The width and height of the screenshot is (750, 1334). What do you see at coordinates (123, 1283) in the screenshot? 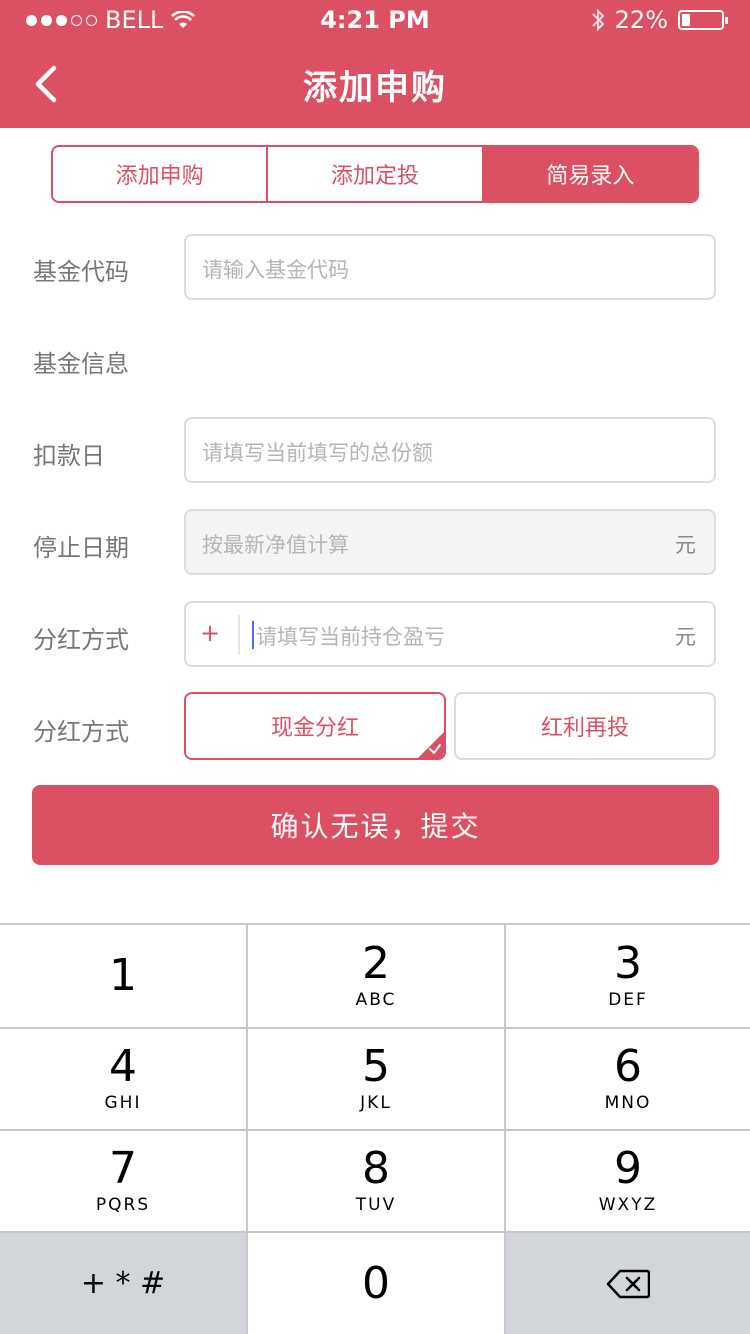
I see `key-symbols: + * #` at bounding box center [123, 1283].